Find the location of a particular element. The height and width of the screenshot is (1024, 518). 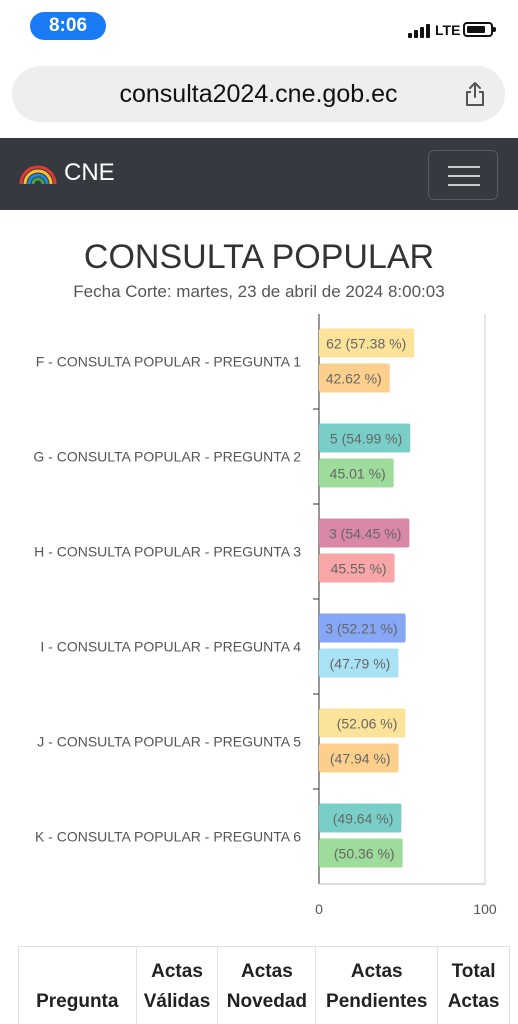

bar-data-label: 45.01 %) is located at coordinates (358, 474).